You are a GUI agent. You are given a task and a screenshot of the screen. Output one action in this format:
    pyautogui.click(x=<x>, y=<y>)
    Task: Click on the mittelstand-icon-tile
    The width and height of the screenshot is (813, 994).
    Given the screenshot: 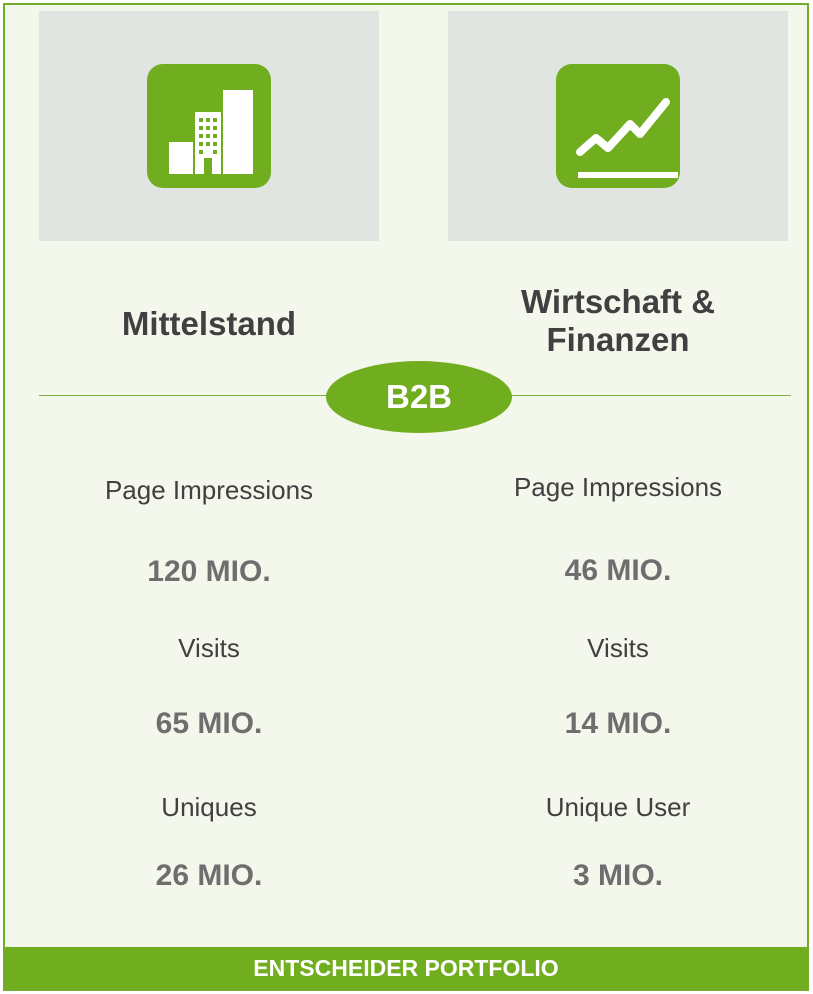 What is the action you would take?
    pyautogui.click(x=209, y=126)
    